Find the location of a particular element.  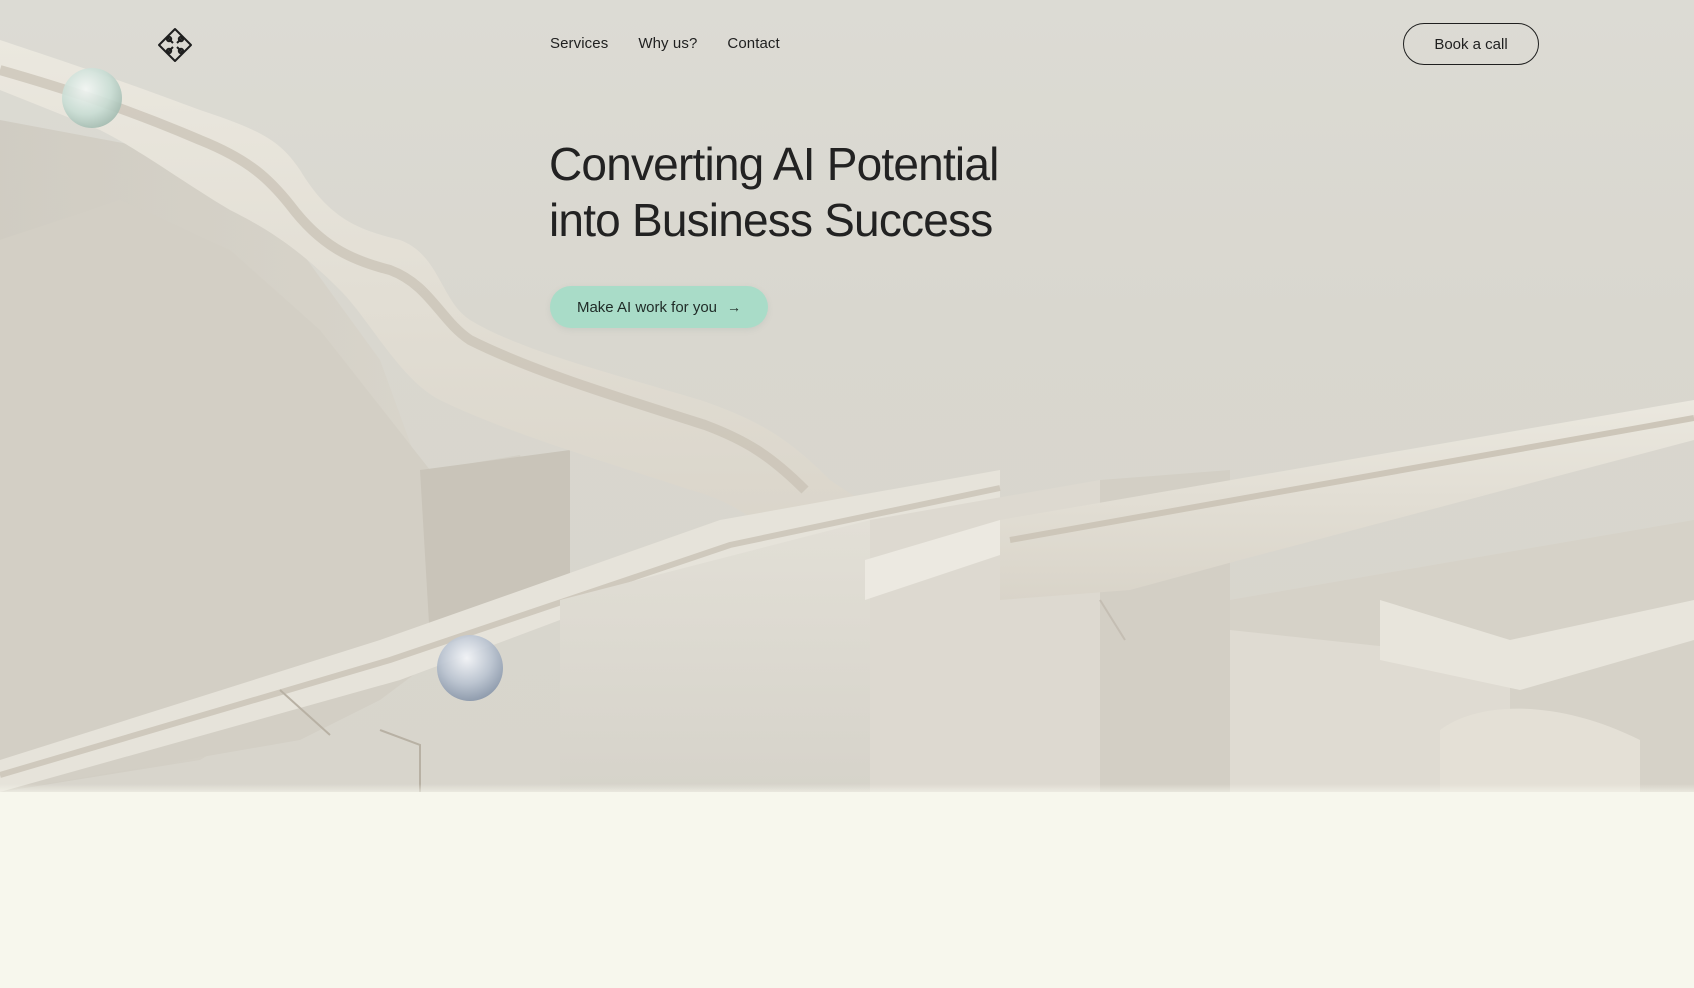

nav-item-why-us: Why us? is located at coordinates (667, 44).